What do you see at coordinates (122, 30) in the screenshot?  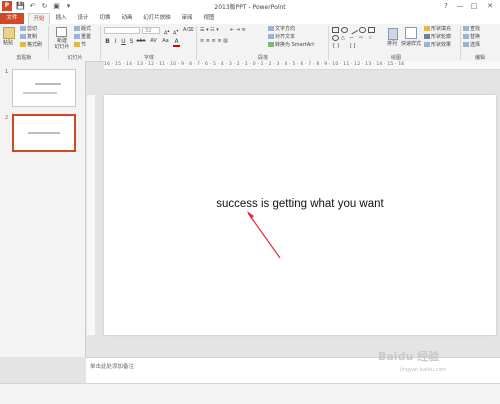 I see `font-name-combo` at bounding box center [122, 30].